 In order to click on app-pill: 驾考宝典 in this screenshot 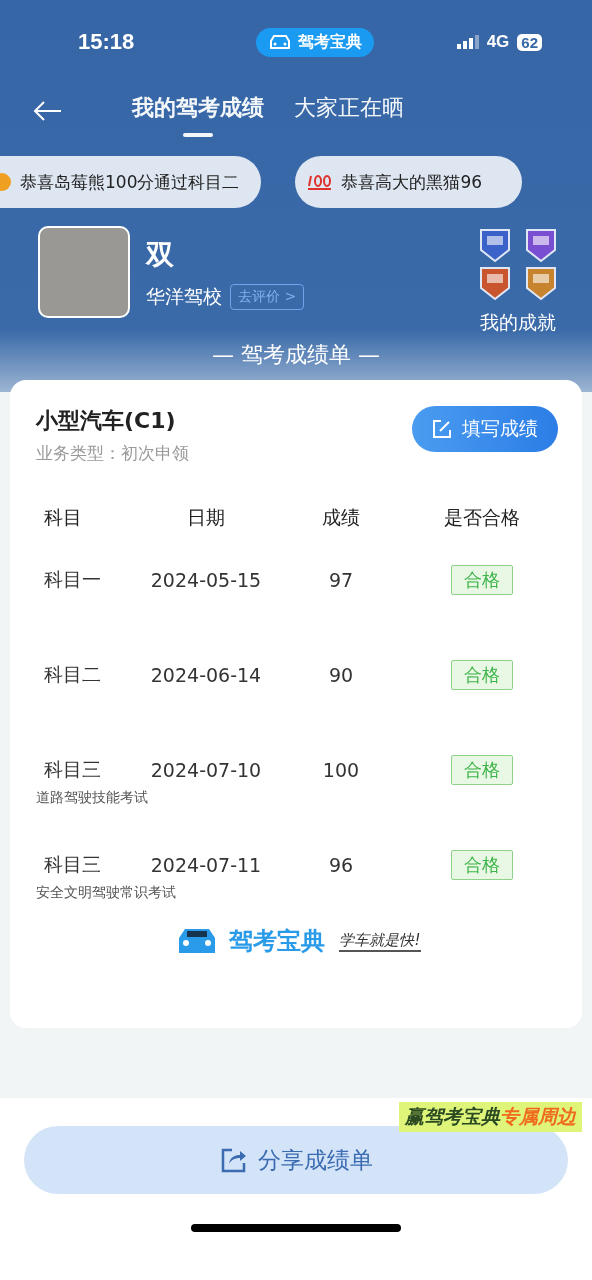, I will do `click(315, 42)`.